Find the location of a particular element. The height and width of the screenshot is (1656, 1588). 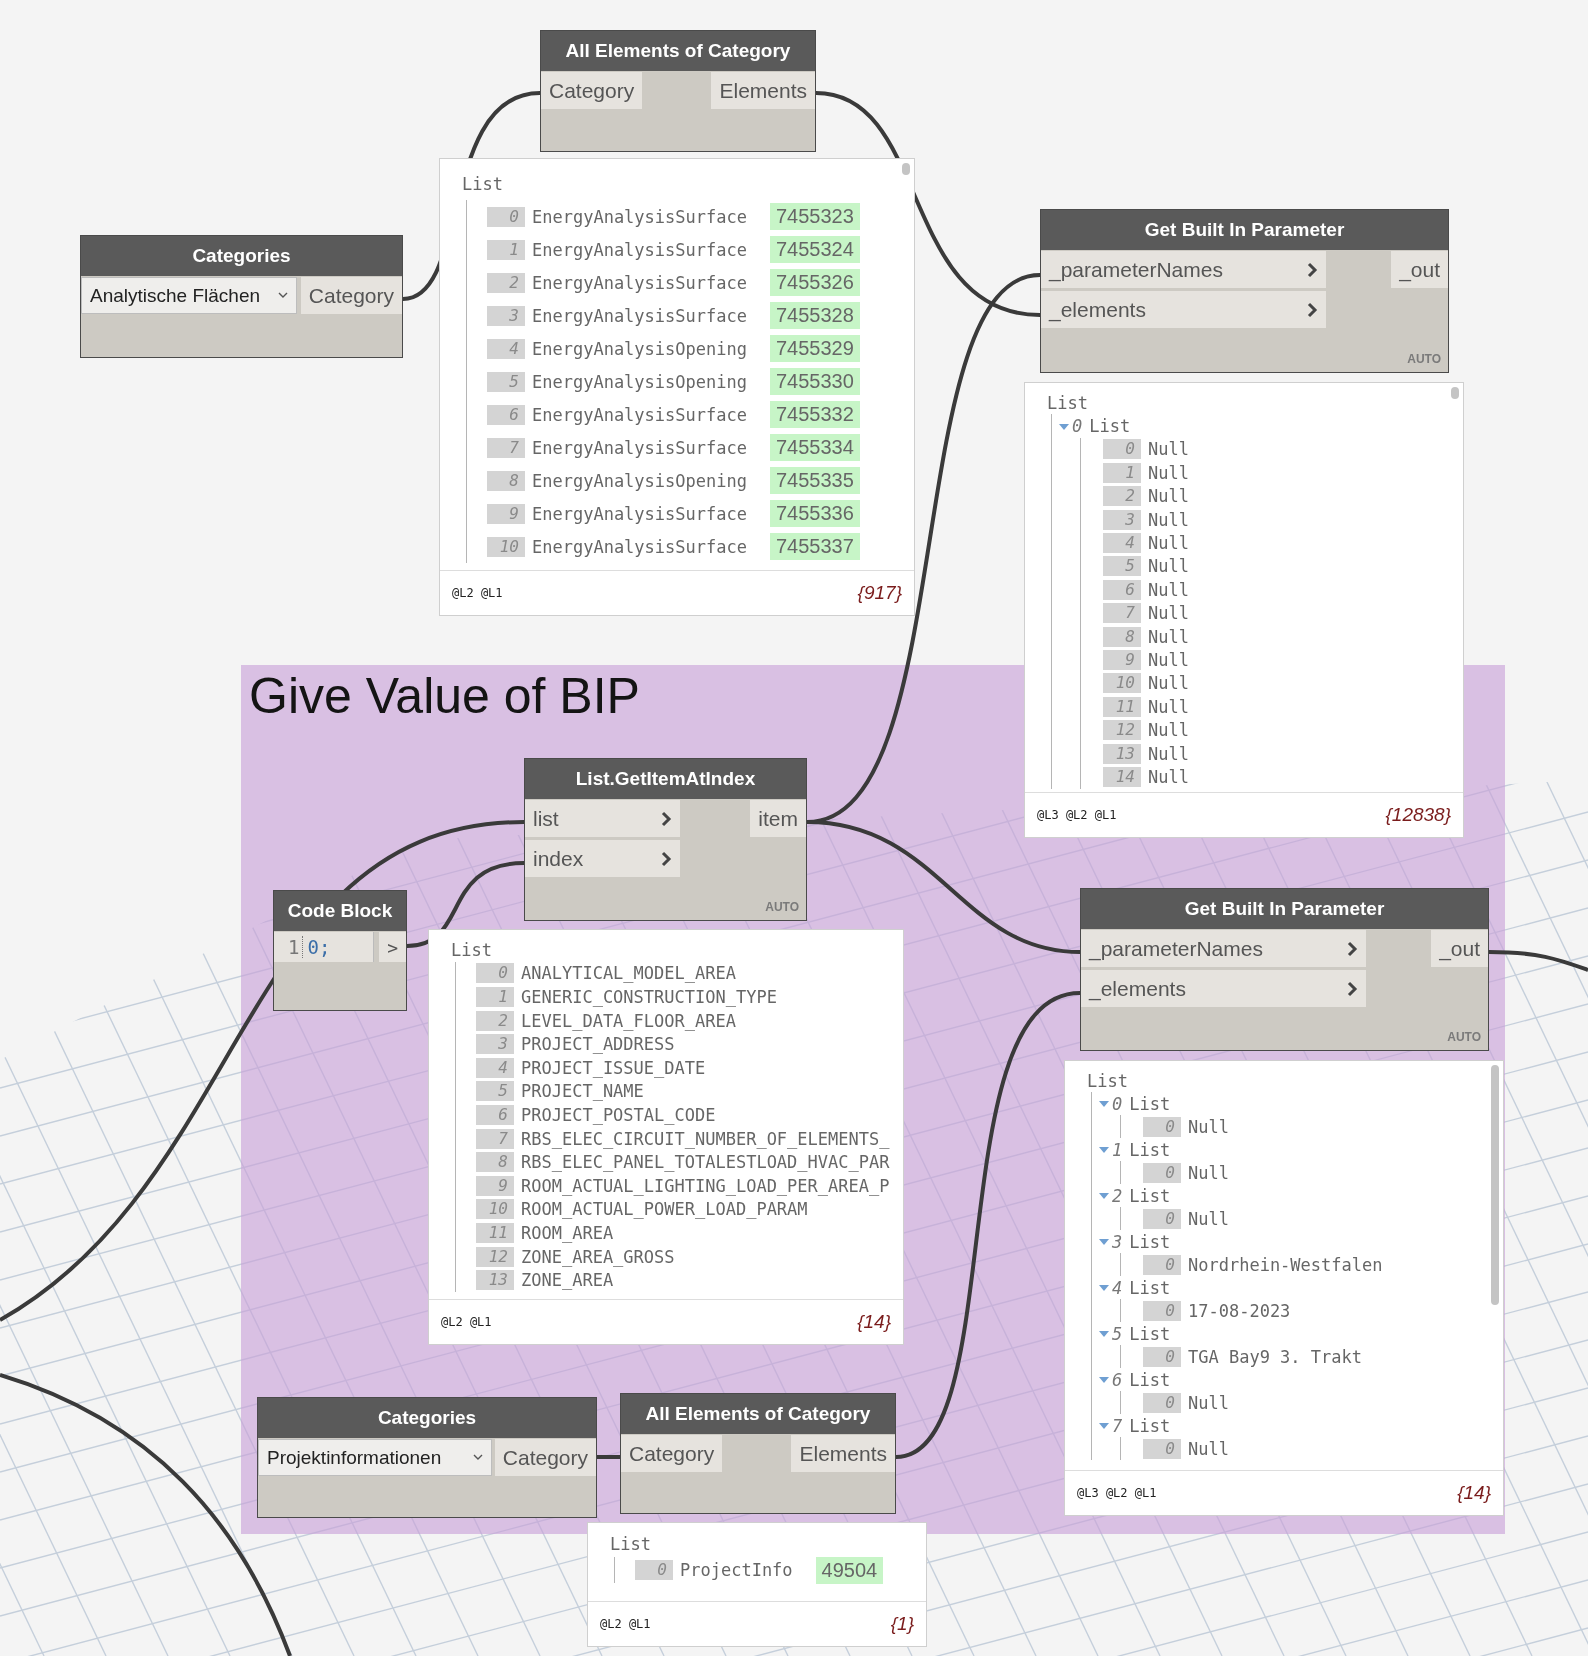

list-item-text: ProjectInfo is located at coordinates (736, 1570).